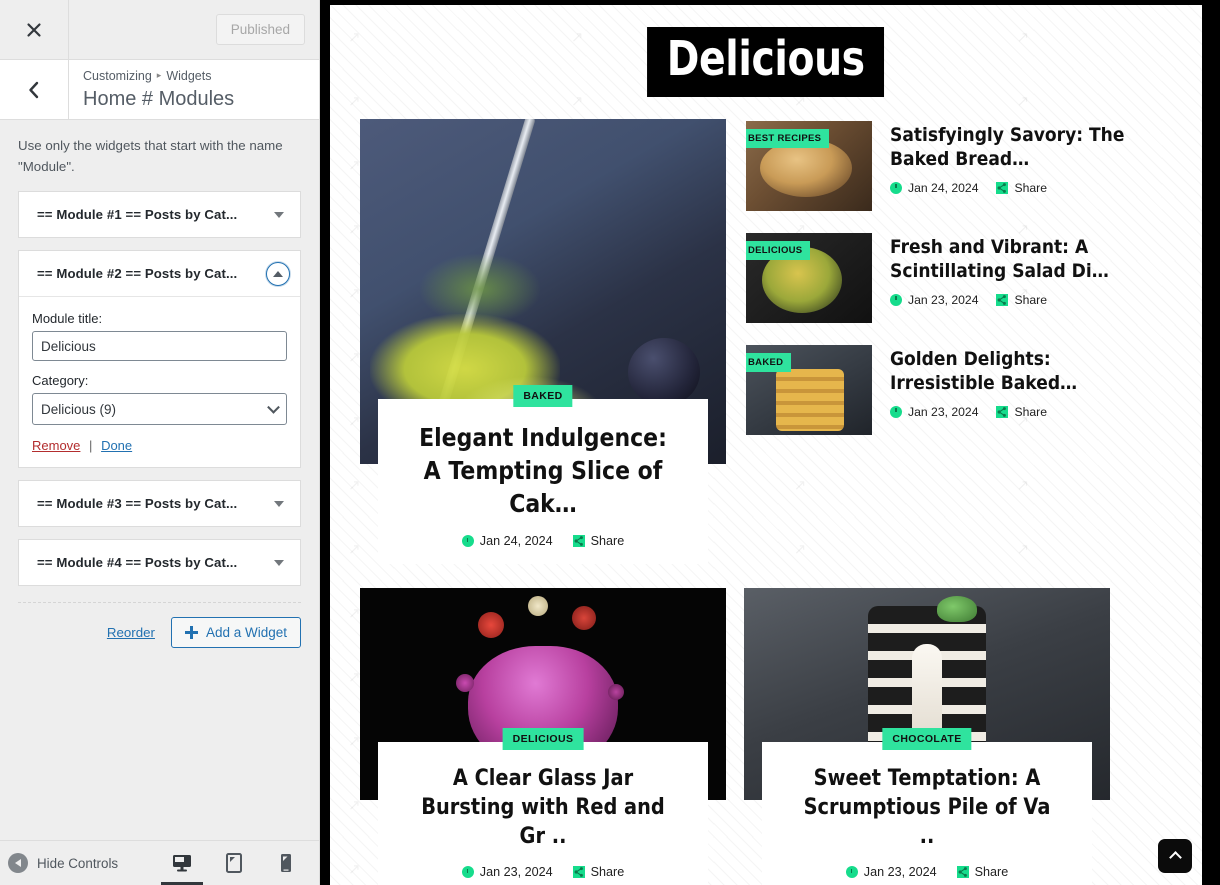 This screenshot has width=1220, height=885. I want to click on side-post-date: Jan 23, 2024, so click(934, 300).